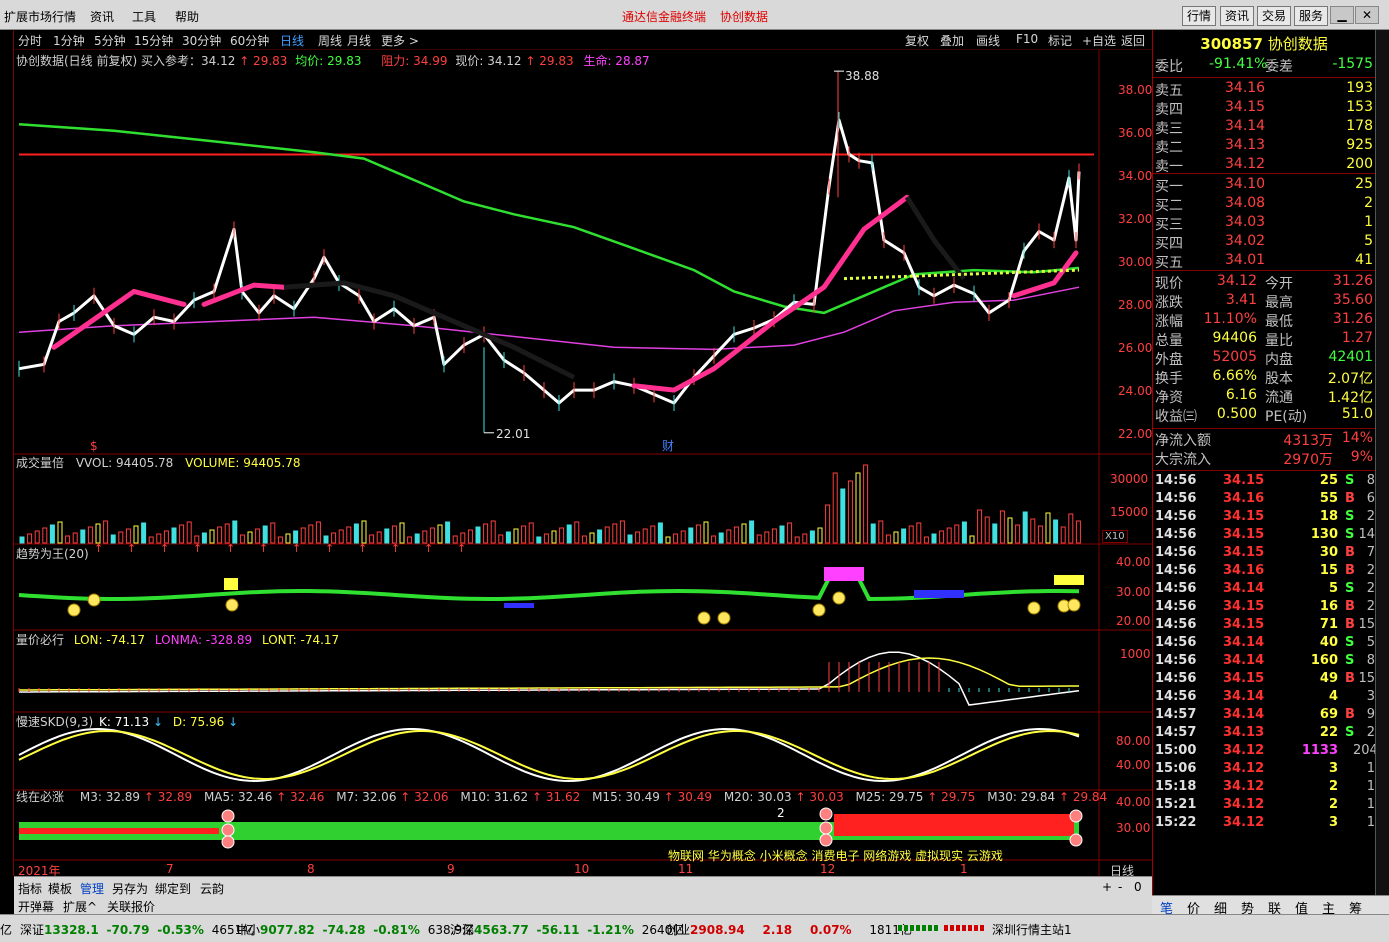 This screenshot has width=1389, height=942. What do you see at coordinates (153, 40) in the screenshot?
I see `period-15min: 15分钟` at bounding box center [153, 40].